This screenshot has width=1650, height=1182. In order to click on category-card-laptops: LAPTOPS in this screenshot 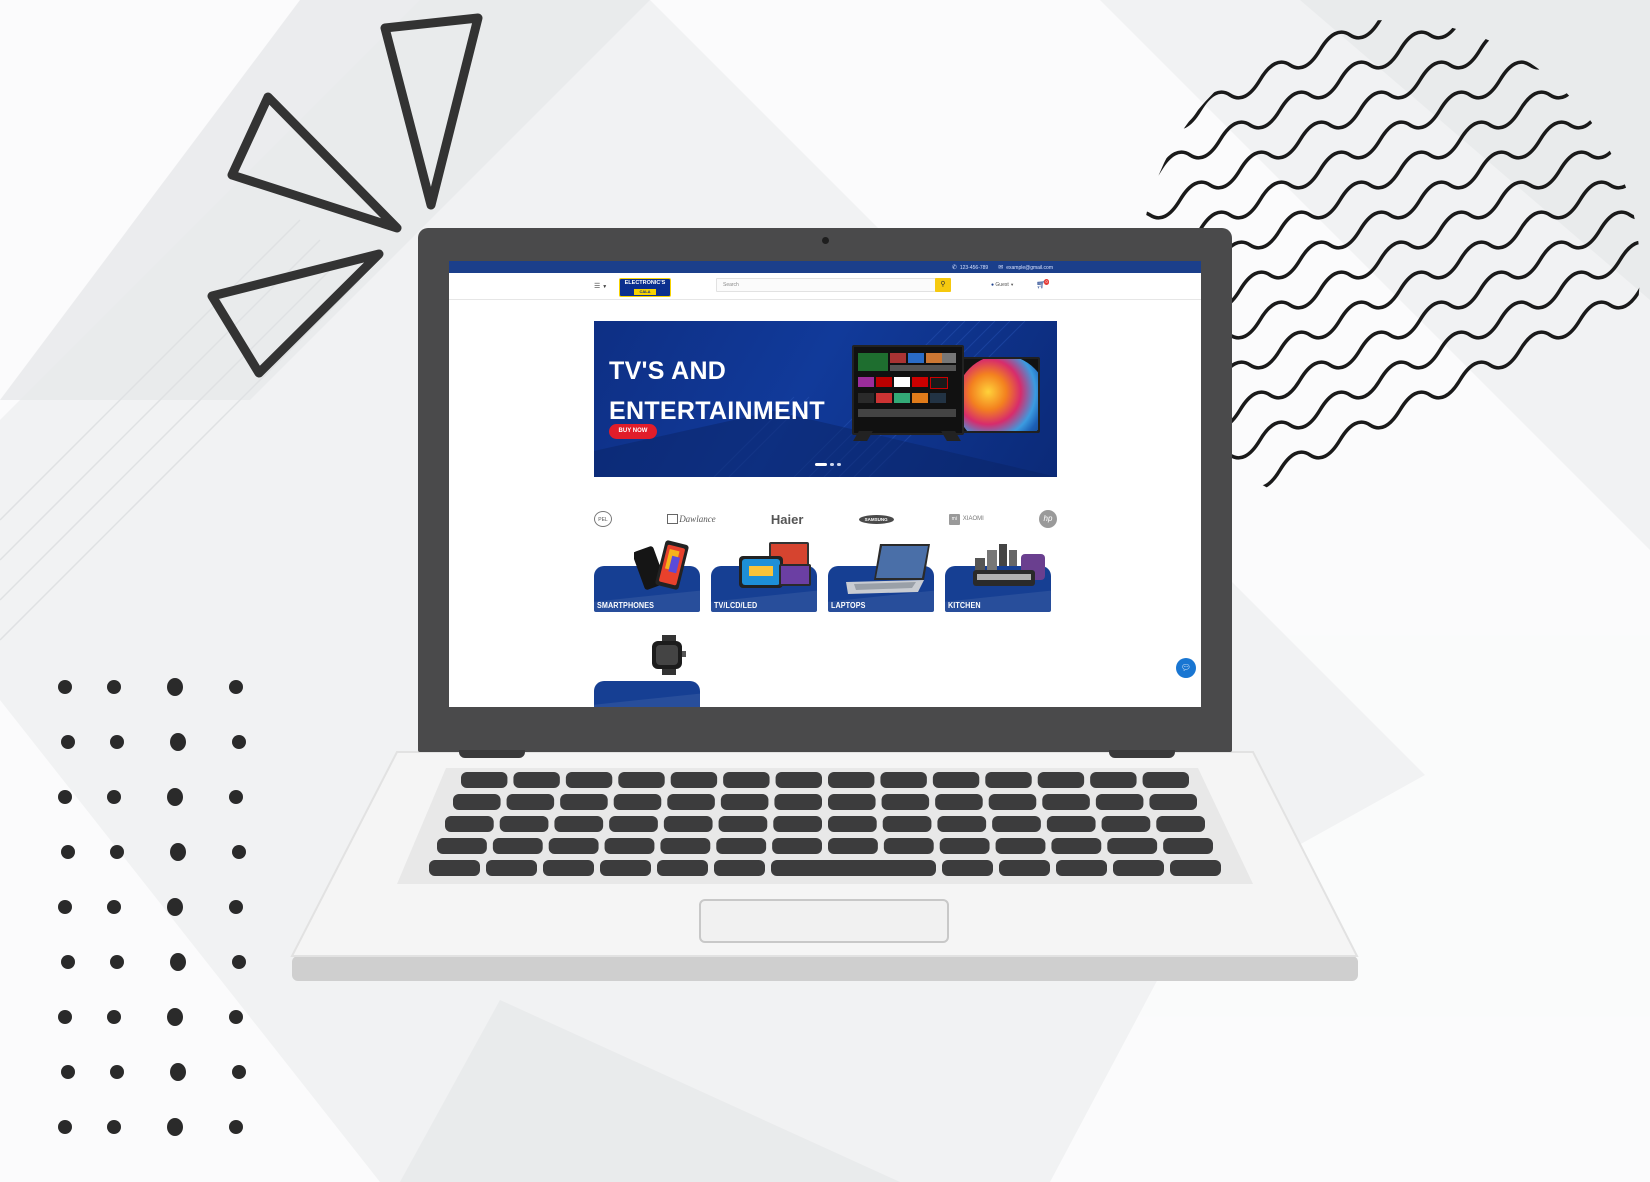, I will do `click(881, 576)`.